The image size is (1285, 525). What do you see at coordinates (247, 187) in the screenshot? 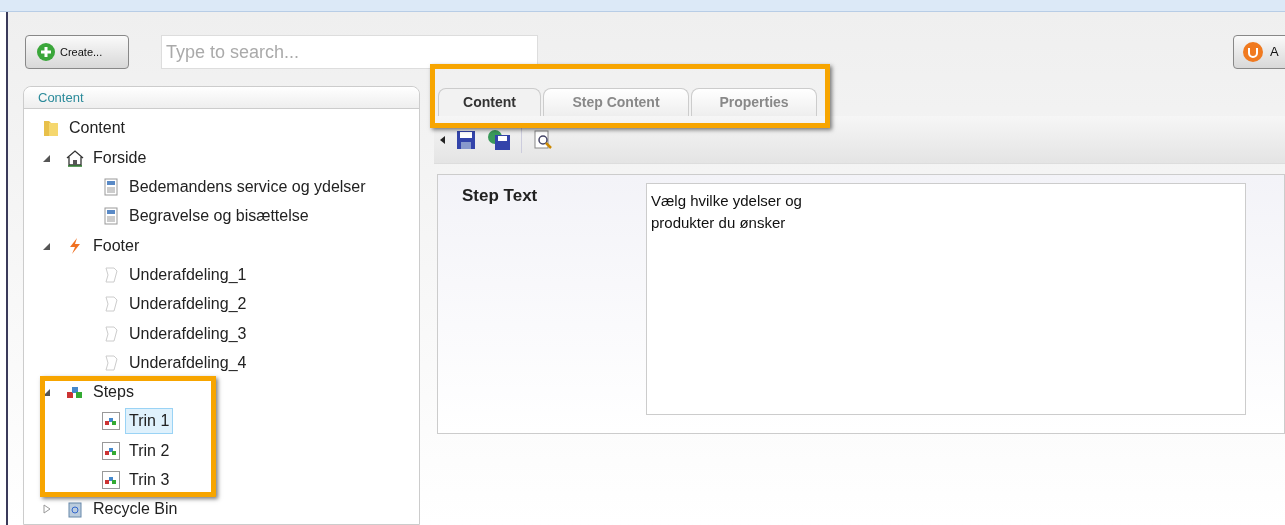
I see `tree-item: Bedemandens service og ydelser` at bounding box center [247, 187].